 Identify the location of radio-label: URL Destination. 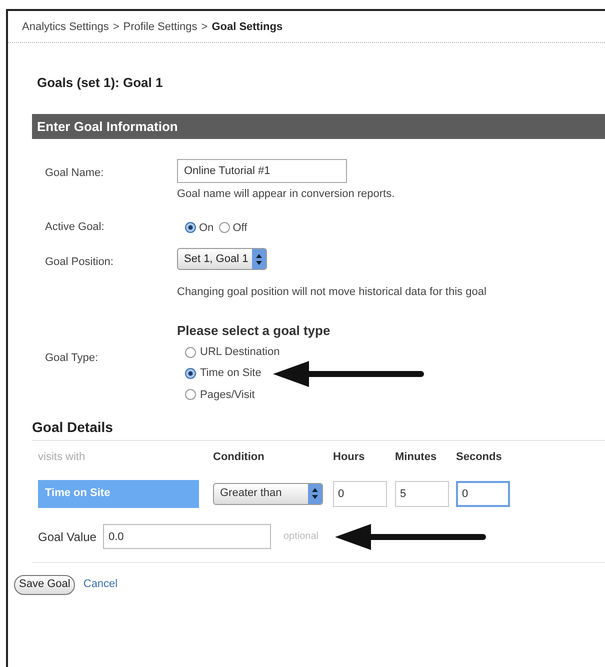
(240, 352).